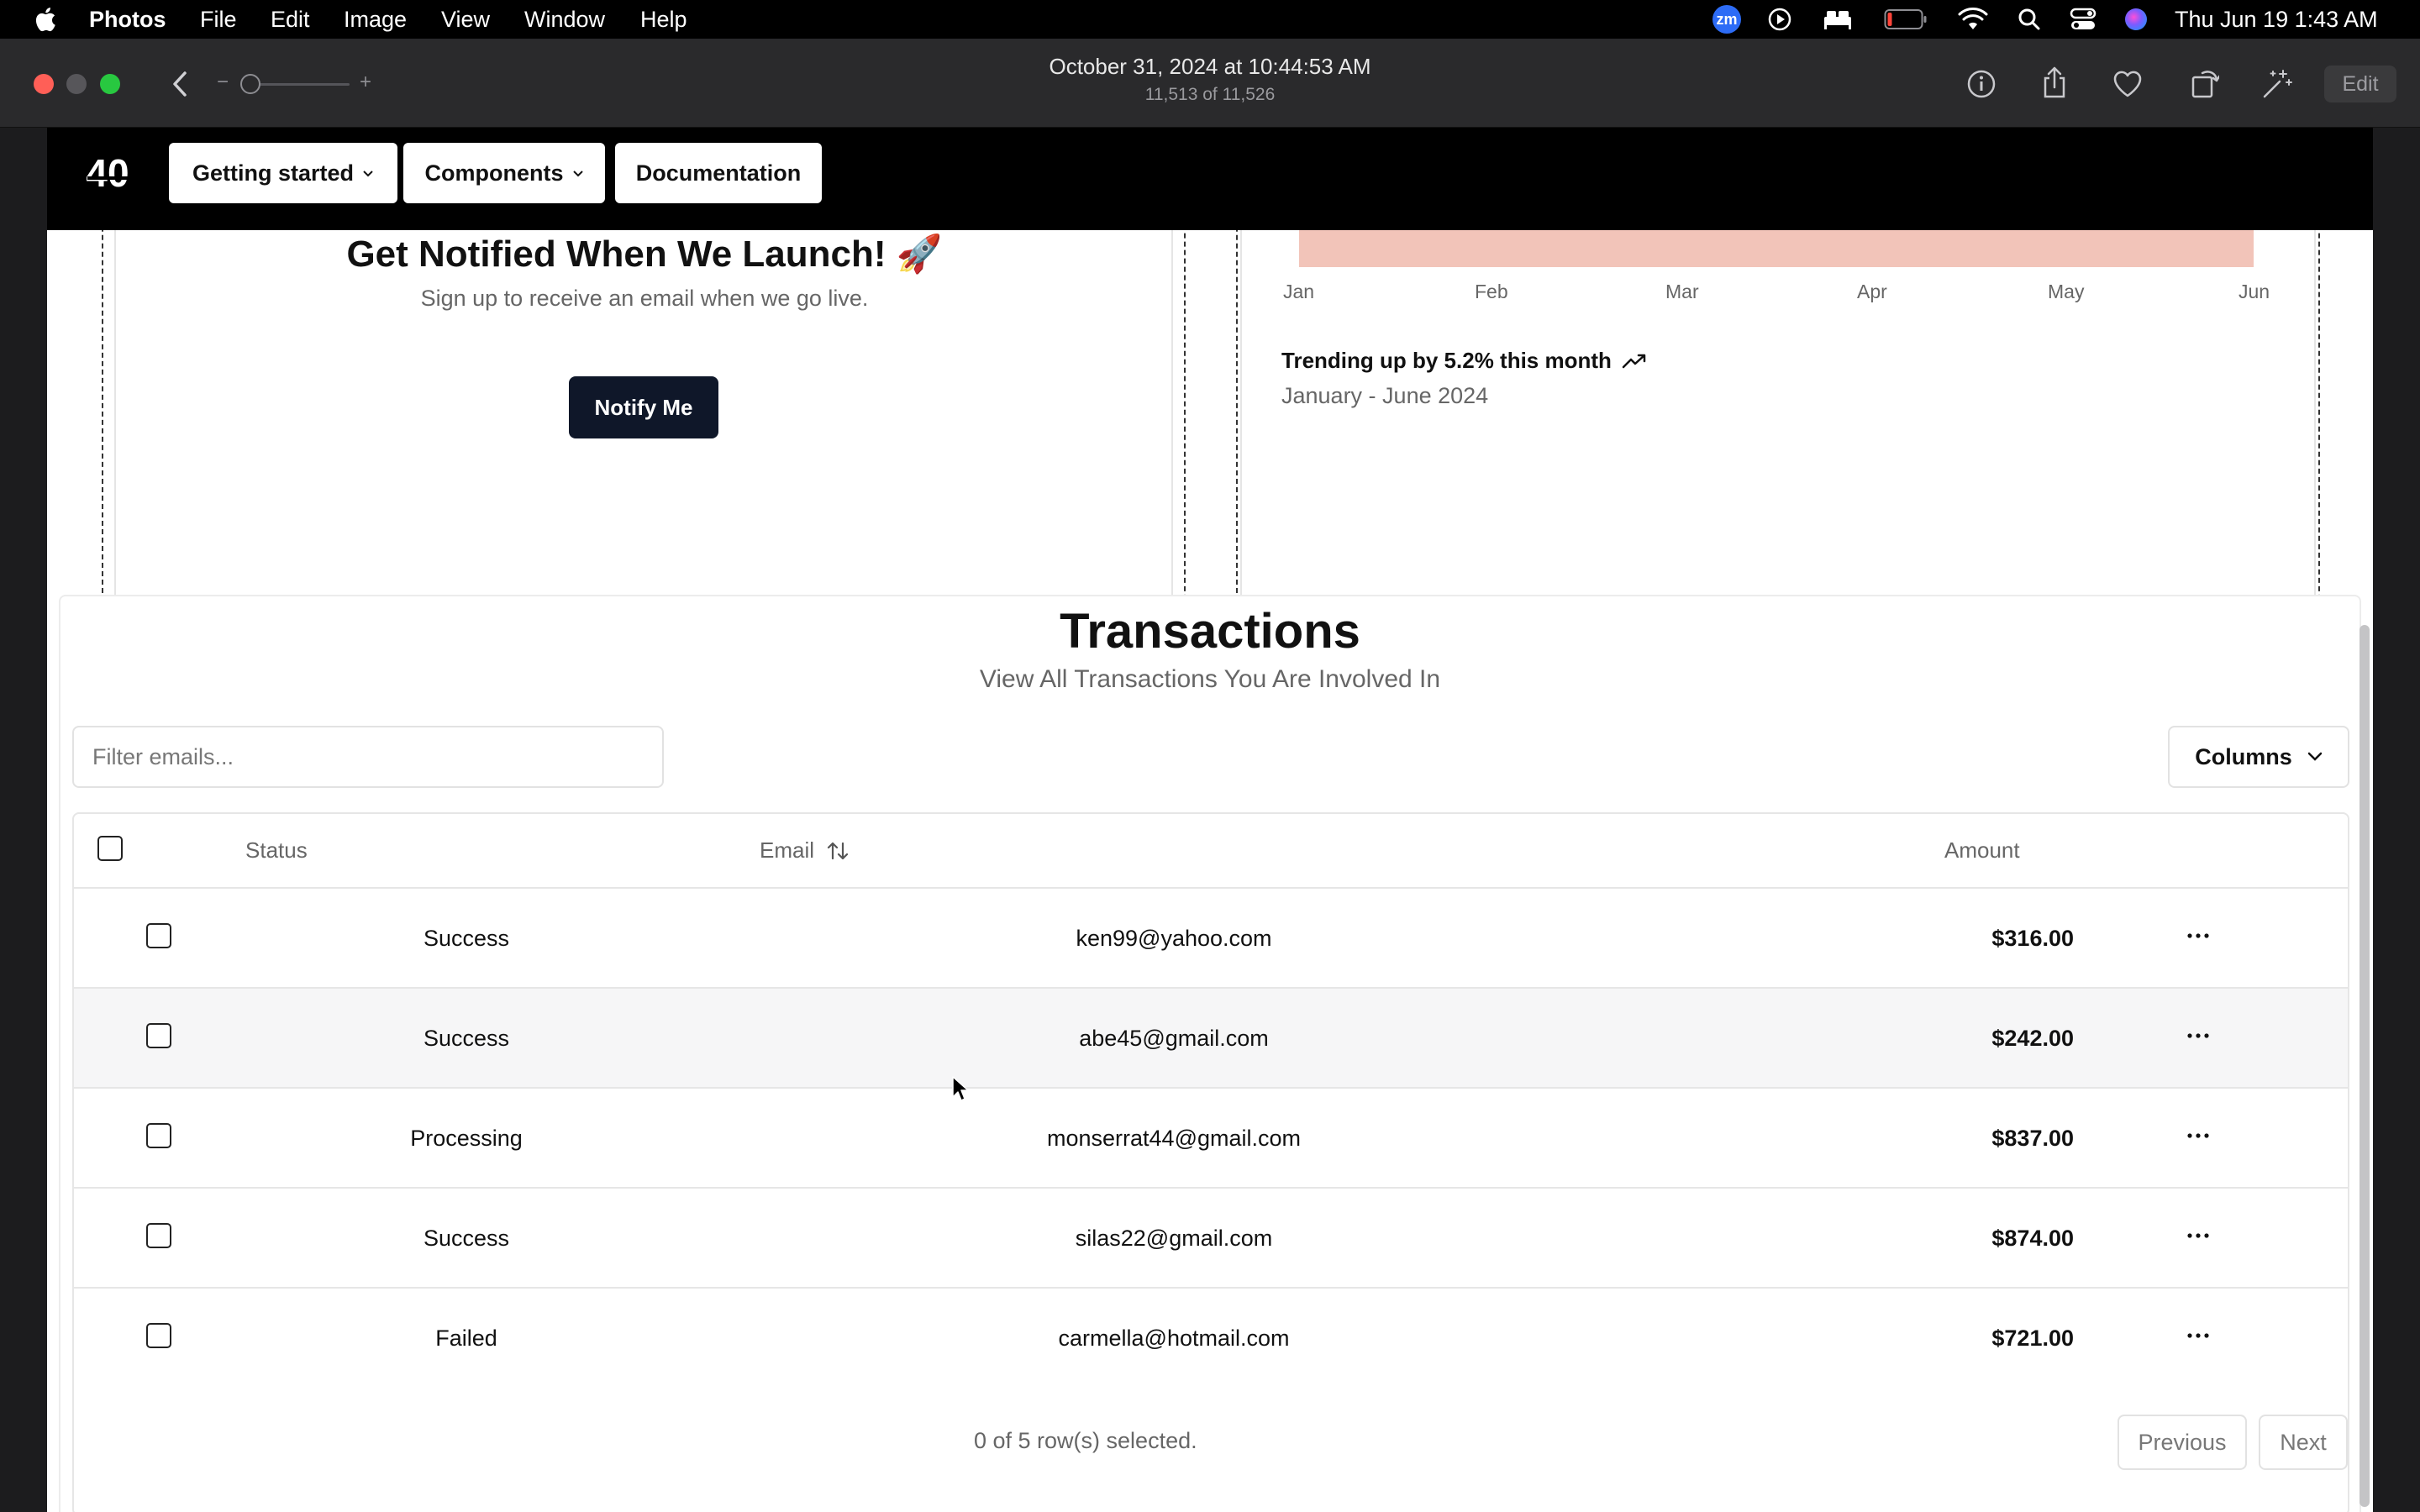 The width and height of the screenshot is (2420, 1512). I want to click on nav-documentation-top: Documentation, so click(719, 173).